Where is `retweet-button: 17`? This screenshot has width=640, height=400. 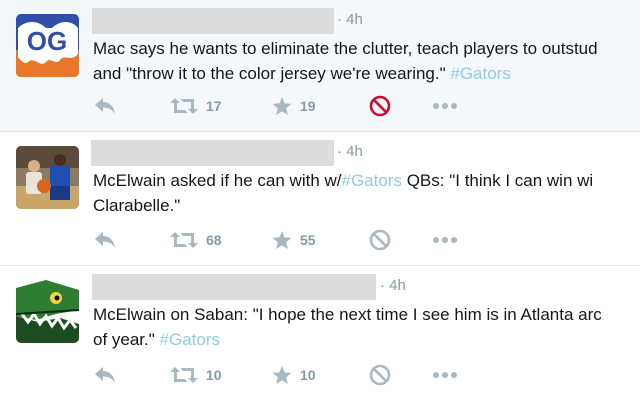
retweet-button: 17 is located at coordinates (196, 106).